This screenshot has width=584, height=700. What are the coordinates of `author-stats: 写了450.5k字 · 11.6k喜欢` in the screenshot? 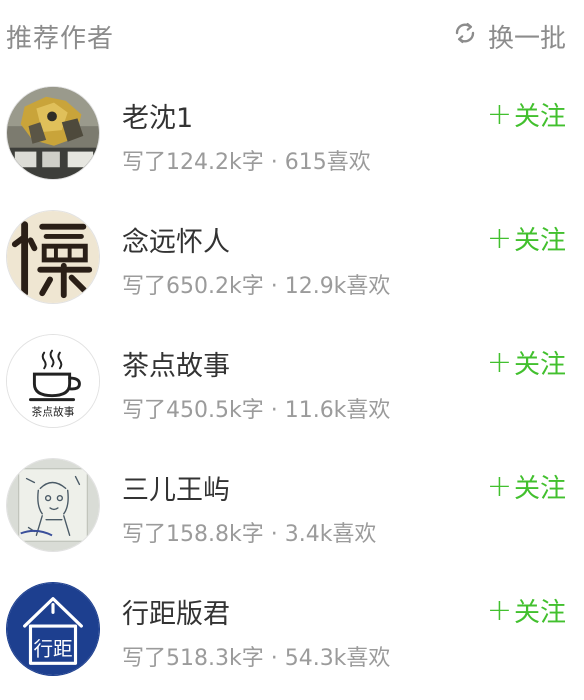 It's located at (256, 410).